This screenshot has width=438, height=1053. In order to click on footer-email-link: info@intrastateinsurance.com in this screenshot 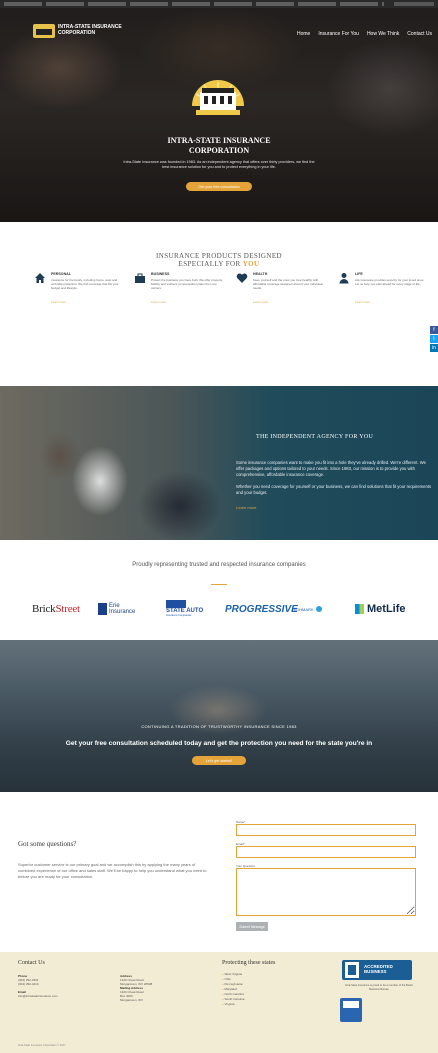, I will do `click(38, 996)`.